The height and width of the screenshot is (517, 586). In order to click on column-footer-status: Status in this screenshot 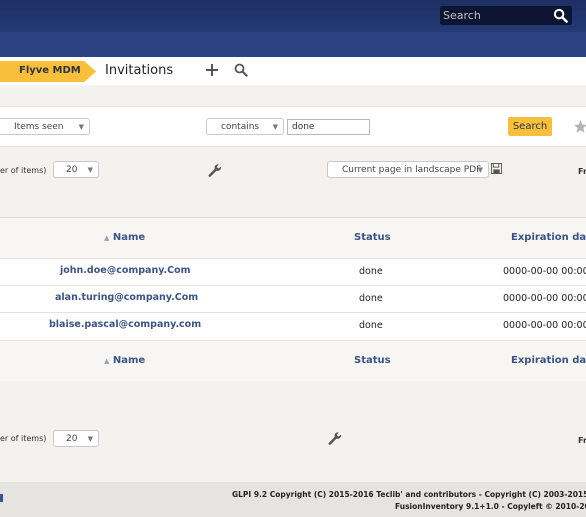, I will do `click(372, 360)`.